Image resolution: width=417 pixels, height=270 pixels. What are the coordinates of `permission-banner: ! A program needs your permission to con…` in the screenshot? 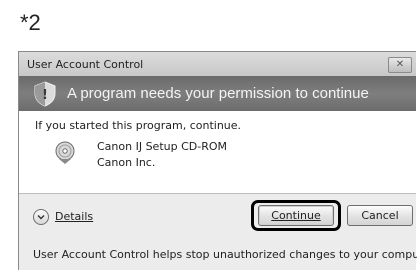 It's located at (217, 93).